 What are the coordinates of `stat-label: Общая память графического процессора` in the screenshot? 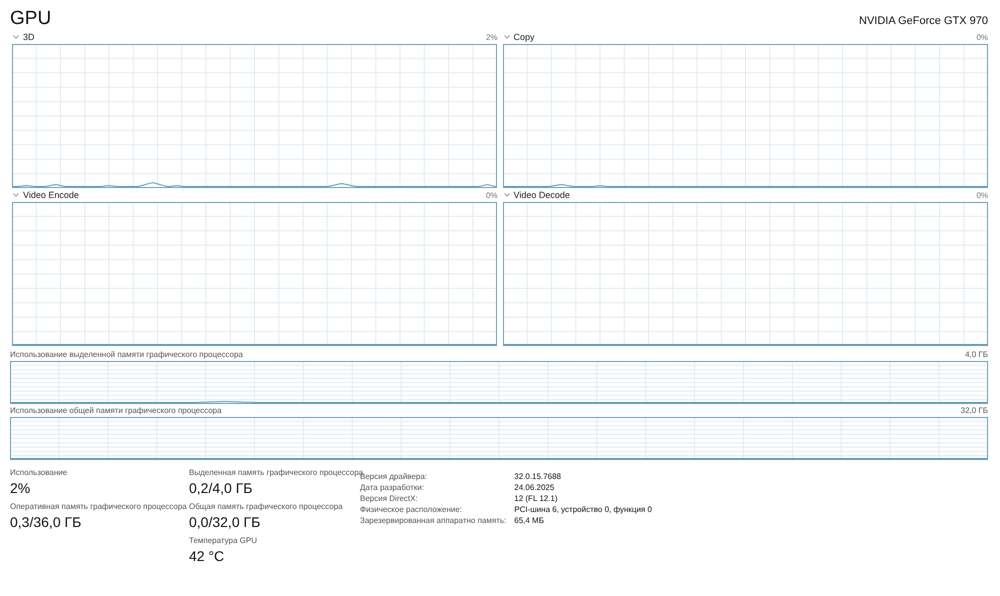 It's located at (266, 507).